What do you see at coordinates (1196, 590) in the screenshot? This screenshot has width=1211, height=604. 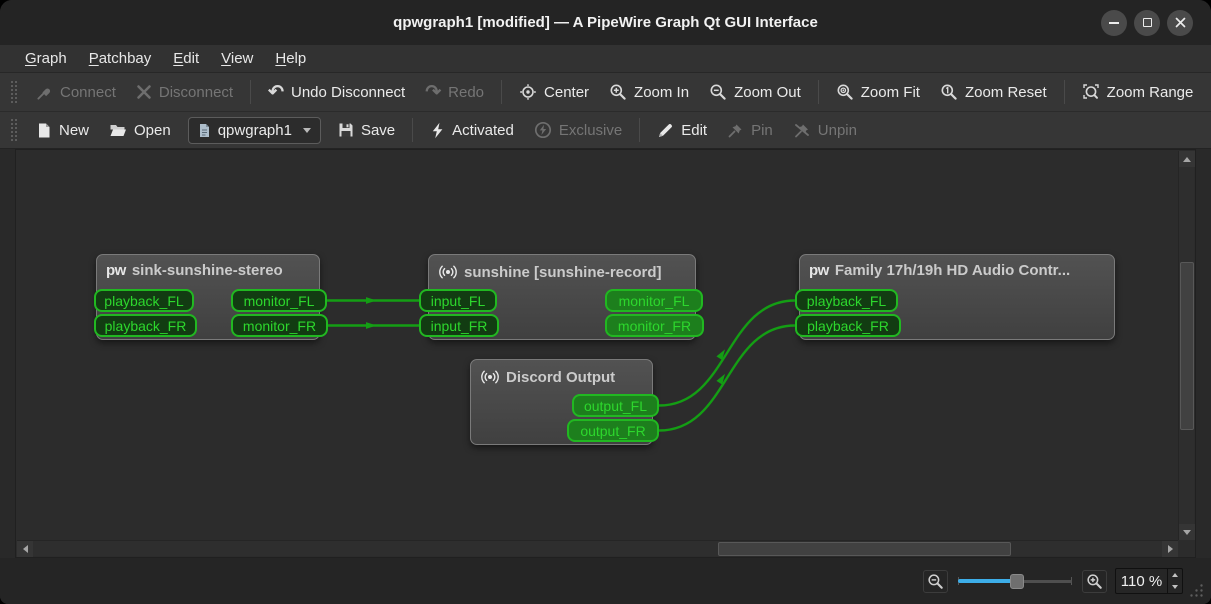 I see `window-resize-grip` at bounding box center [1196, 590].